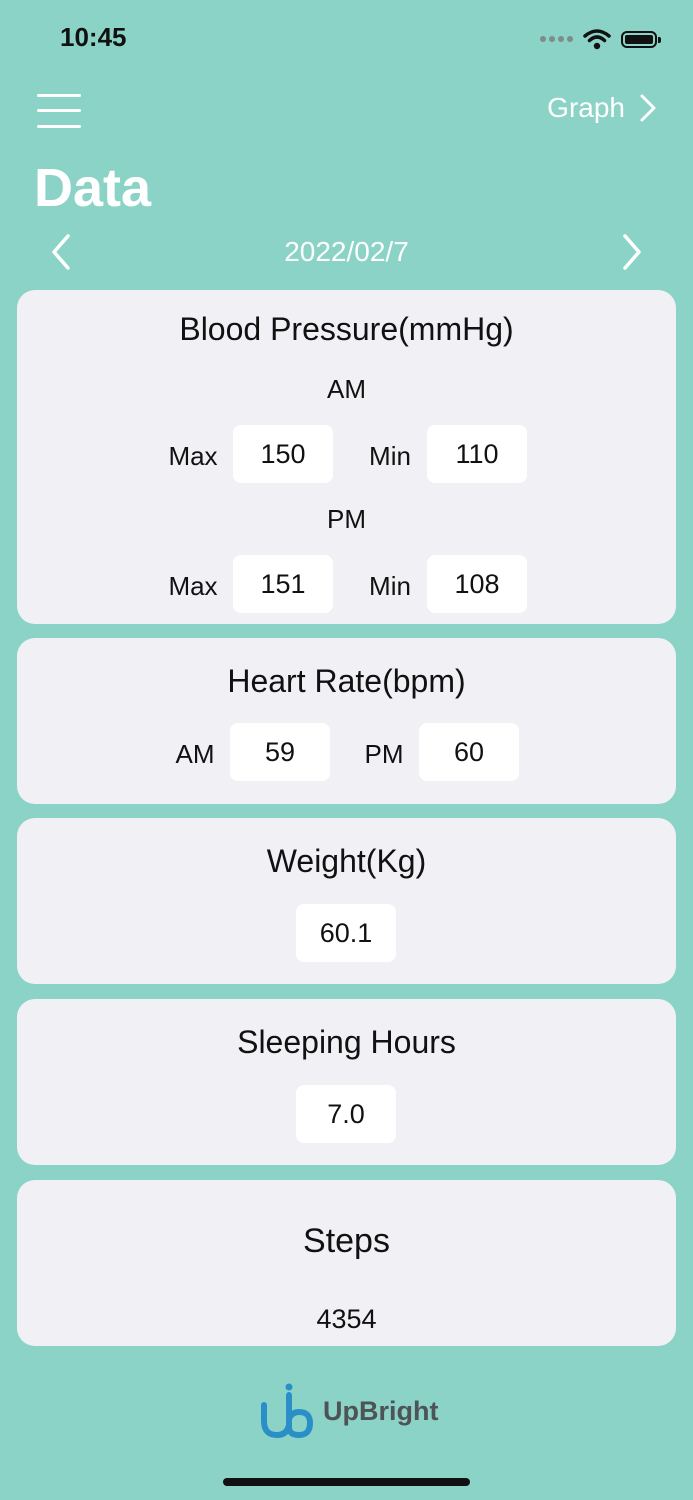 This screenshot has height=1500, width=693. Describe the element at coordinates (193, 456) in the screenshot. I see `am-max-label: Max` at that location.